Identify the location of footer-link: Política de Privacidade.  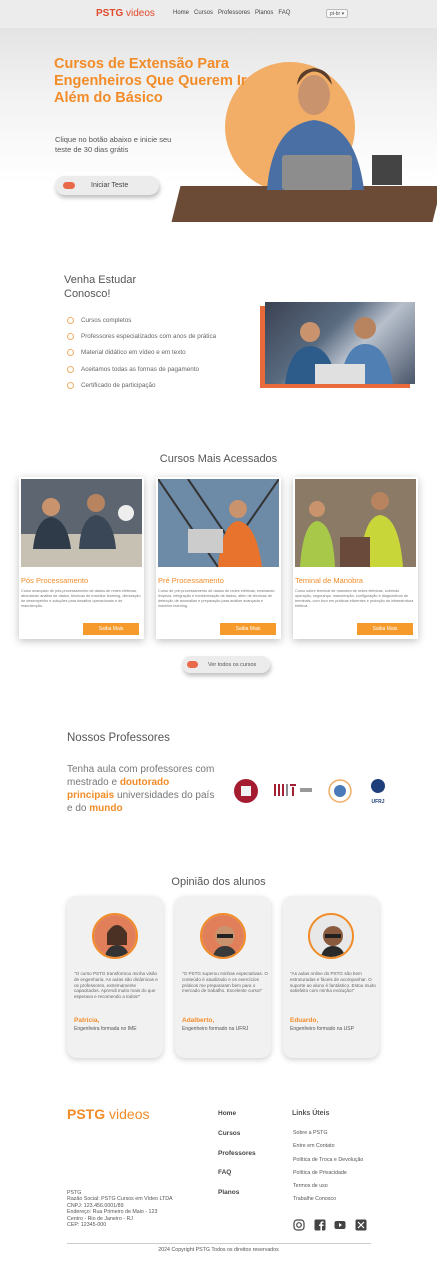
(328, 1176).